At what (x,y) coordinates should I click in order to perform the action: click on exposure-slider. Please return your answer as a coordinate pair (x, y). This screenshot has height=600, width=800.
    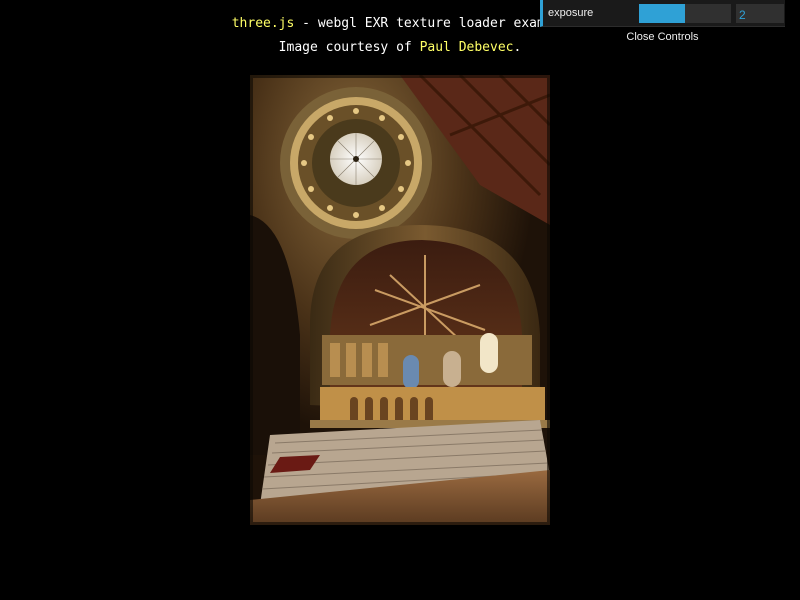
    Looking at the image, I should click on (685, 13).